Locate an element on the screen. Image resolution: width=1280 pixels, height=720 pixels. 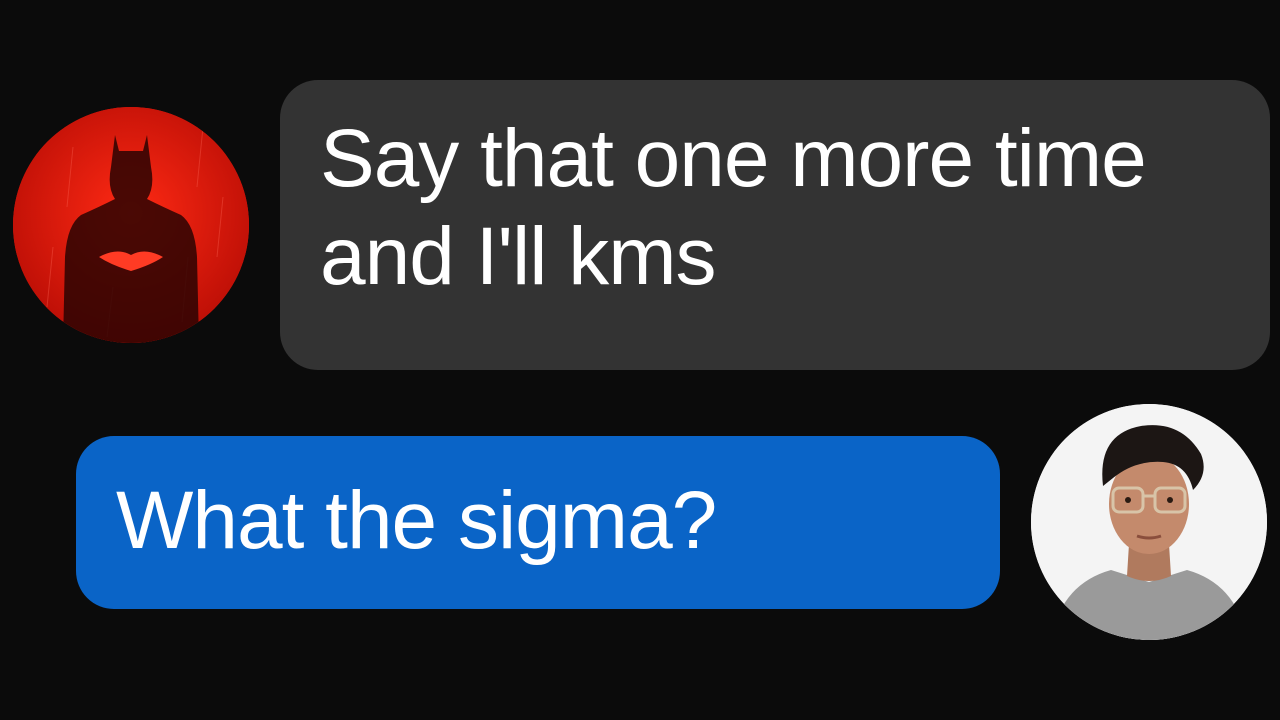
outgoing-message-text: What the sigma? is located at coordinates (416, 520).